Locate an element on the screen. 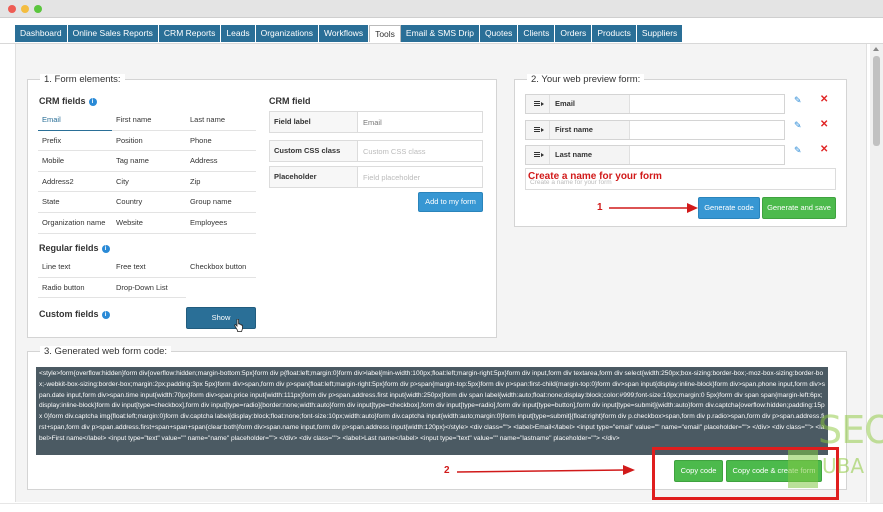 The height and width of the screenshot is (512, 883). generate-and-save-button: Generate and save is located at coordinates (799, 208).